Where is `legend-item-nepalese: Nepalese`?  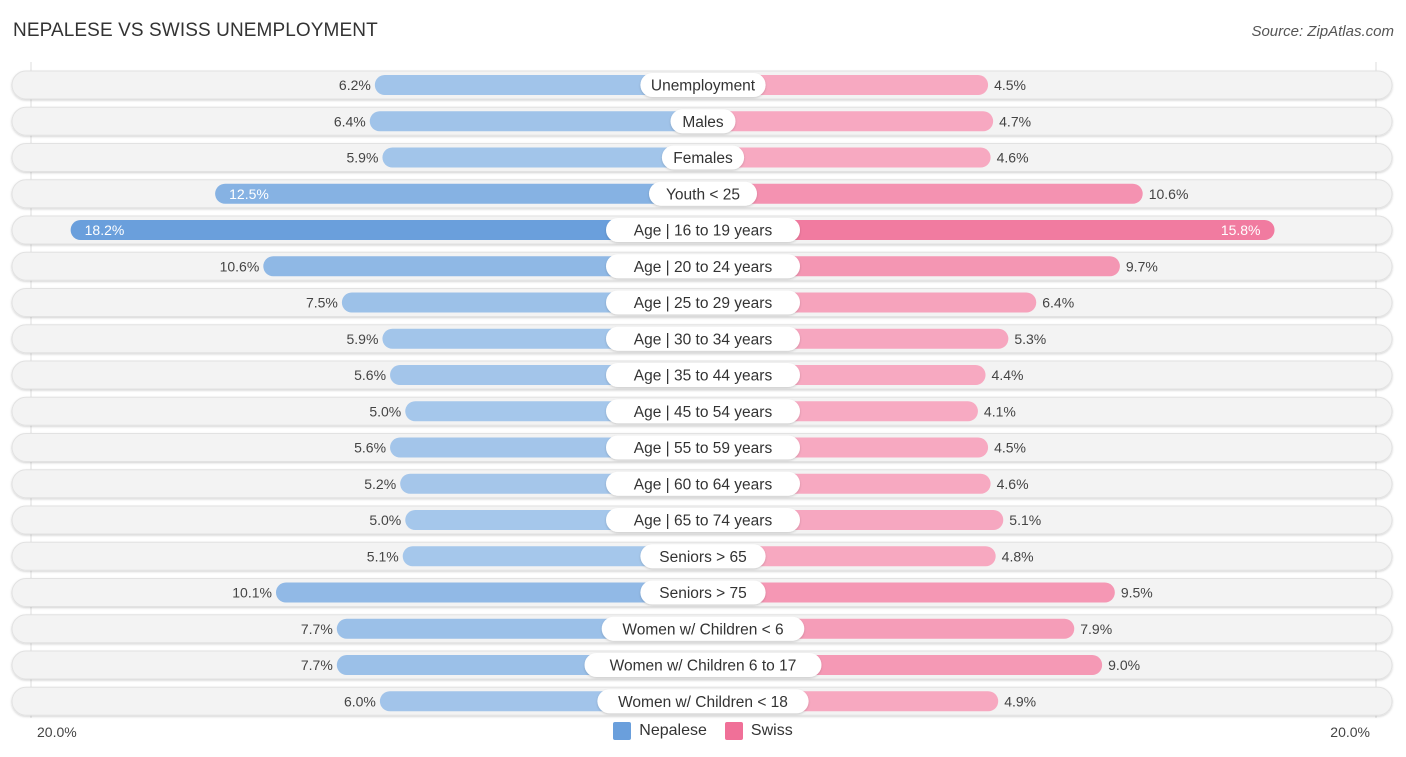
legend-item-nepalese: Nepalese is located at coordinates (660, 731).